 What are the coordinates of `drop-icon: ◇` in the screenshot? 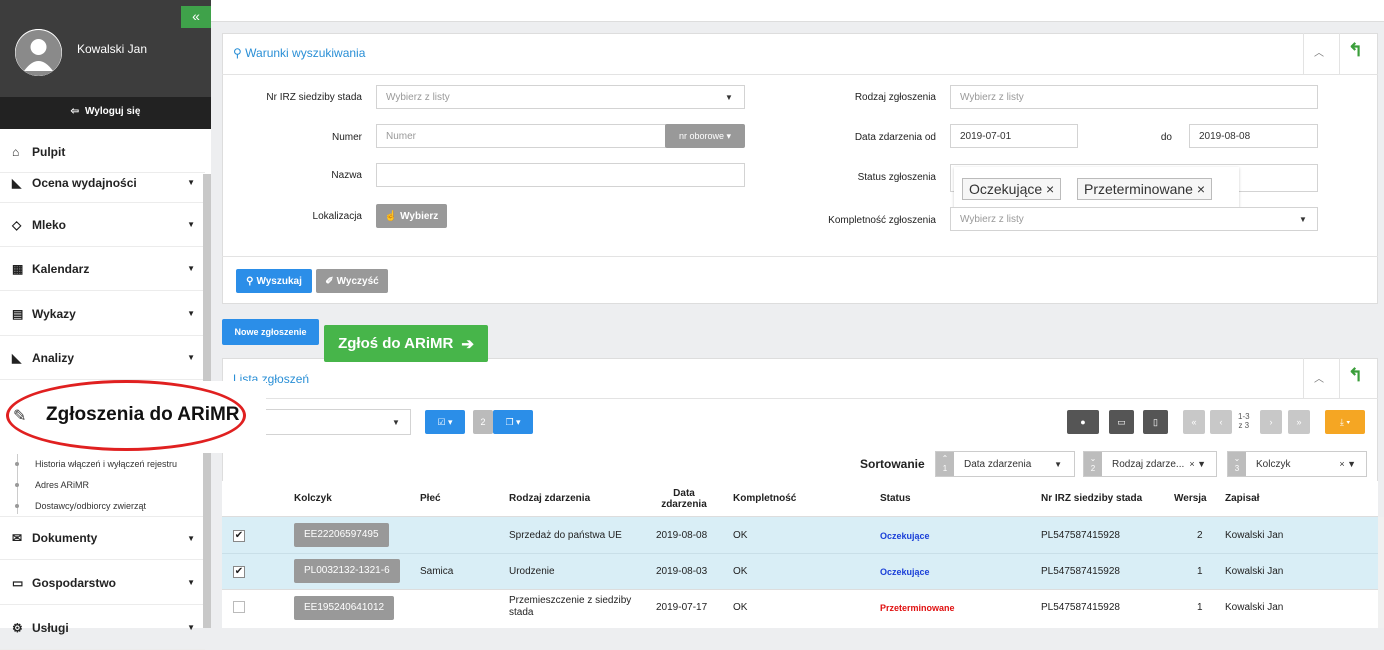 It's located at (17, 224).